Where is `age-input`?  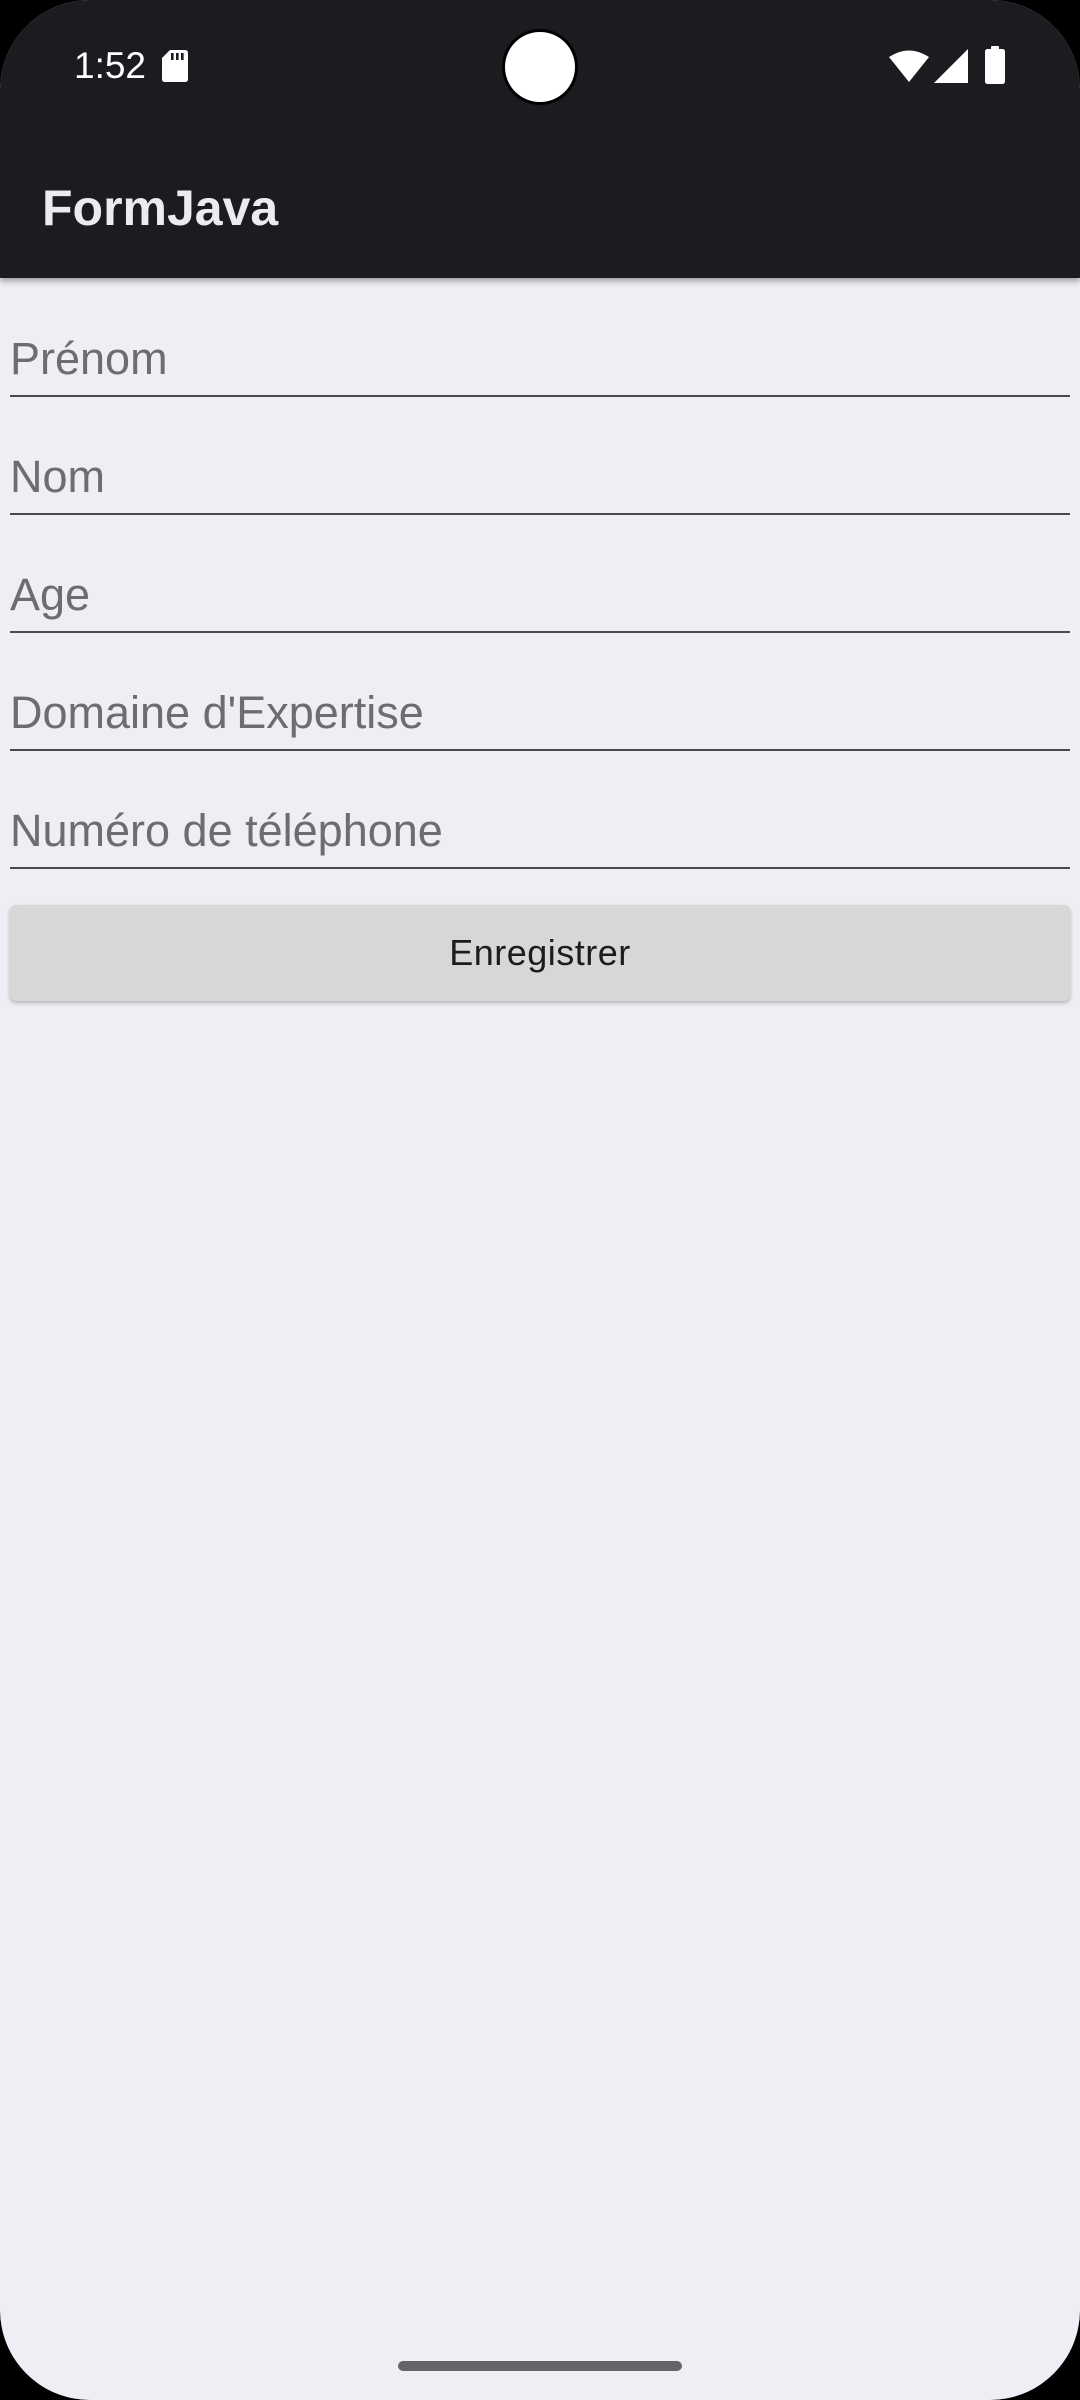
age-input is located at coordinates (540, 595).